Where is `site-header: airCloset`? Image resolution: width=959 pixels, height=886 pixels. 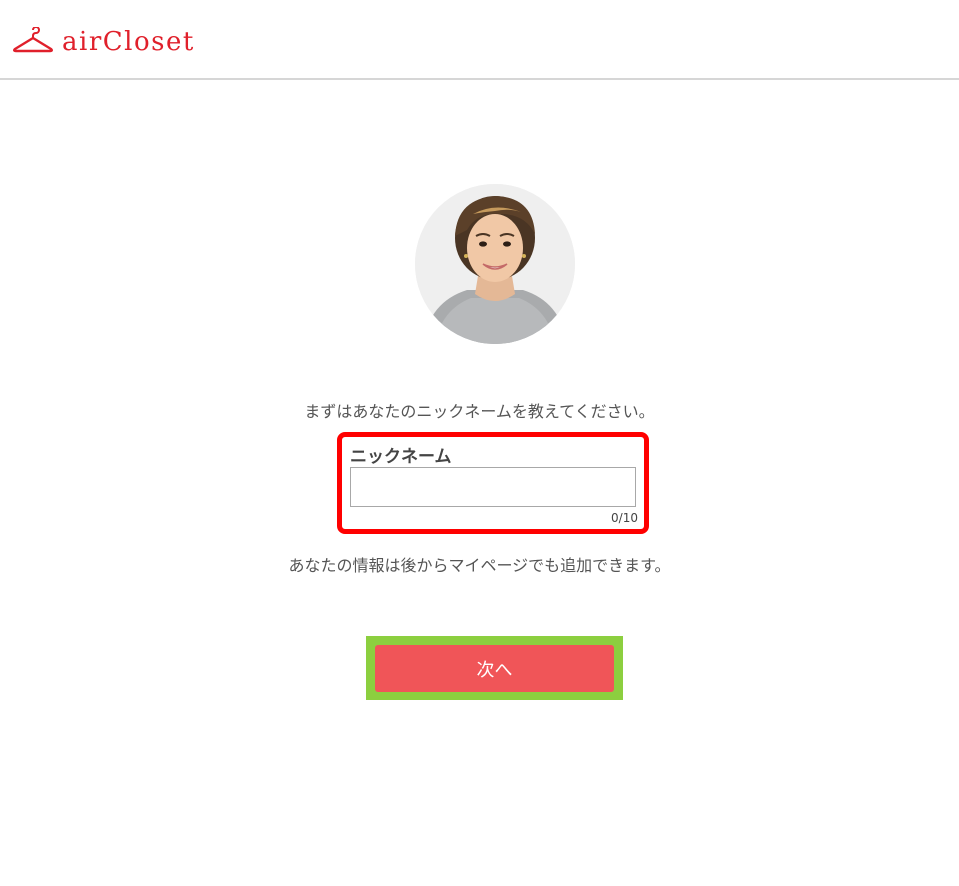 site-header: airCloset is located at coordinates (479, 40).